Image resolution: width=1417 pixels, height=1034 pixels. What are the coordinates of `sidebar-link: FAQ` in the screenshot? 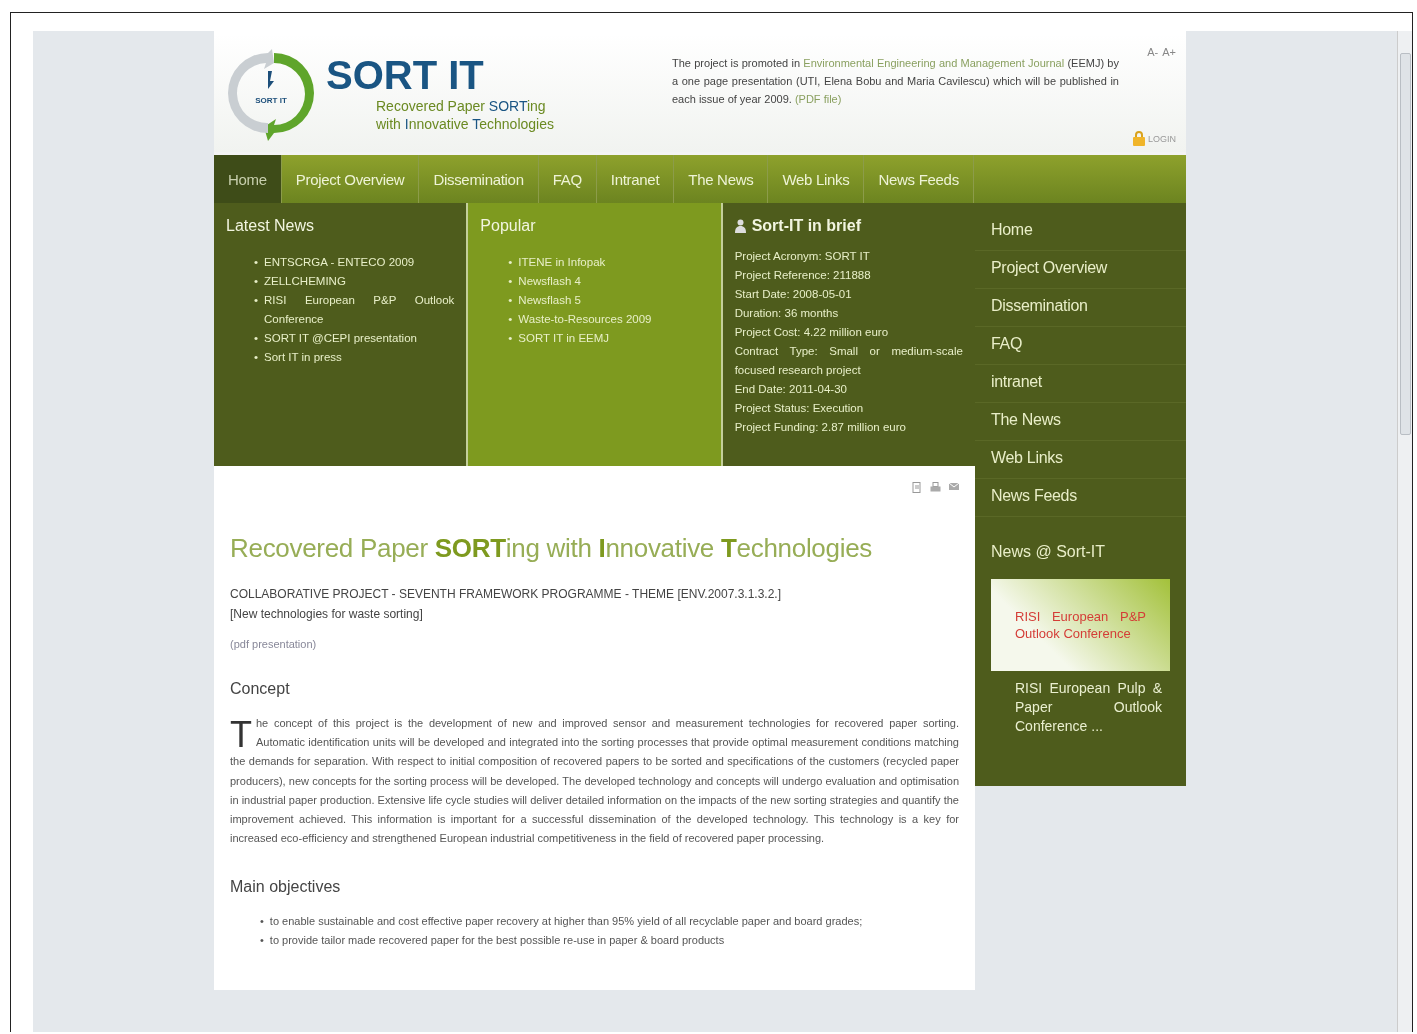 It's located at (1080, 346).